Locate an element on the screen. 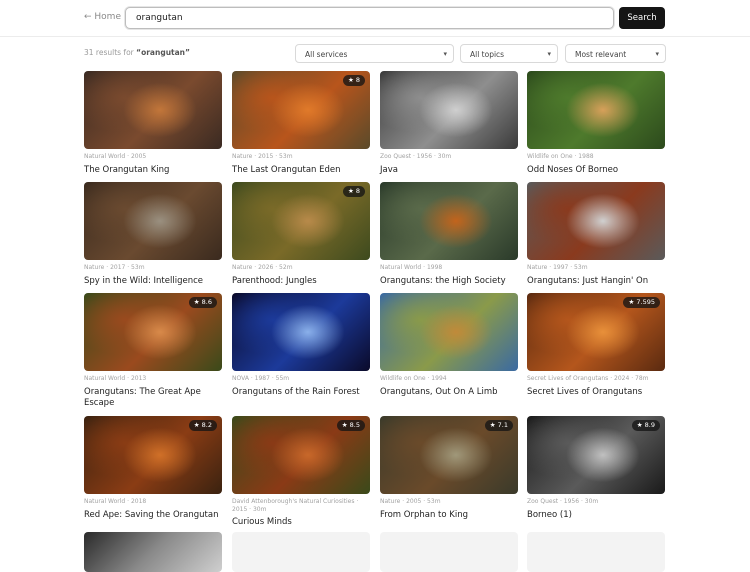 The width and height of the screenshot is (750, 572). result-thumbnail: ★ 8.5 is located at coordinates (301, 455).